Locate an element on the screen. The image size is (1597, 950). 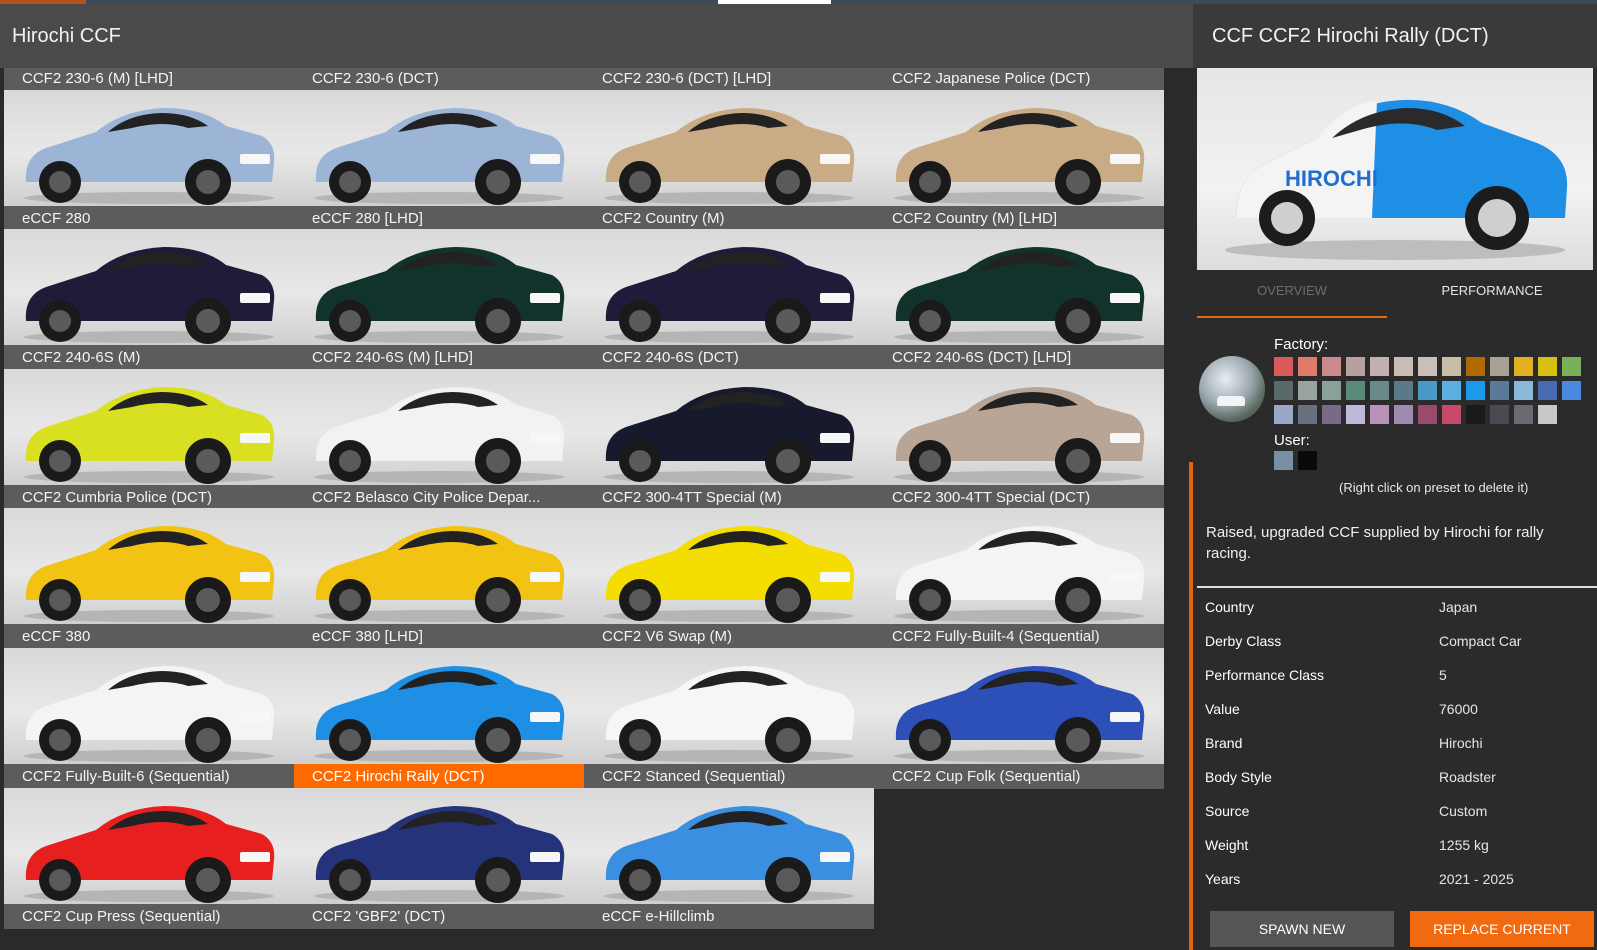
vehicle-tile: eCCF e-Hillclimb is located at coordinates (729, 858).